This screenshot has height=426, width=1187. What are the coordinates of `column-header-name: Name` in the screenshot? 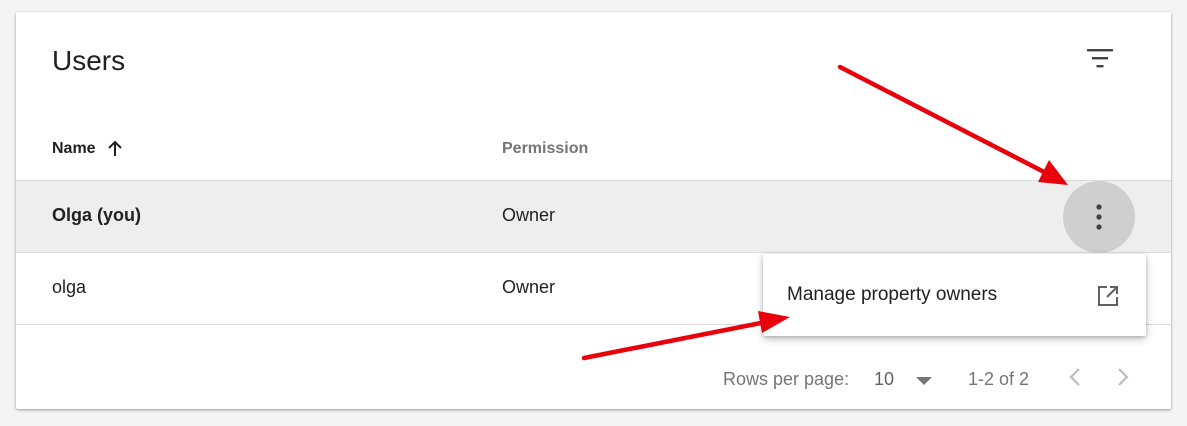 It's located at (88, 149).